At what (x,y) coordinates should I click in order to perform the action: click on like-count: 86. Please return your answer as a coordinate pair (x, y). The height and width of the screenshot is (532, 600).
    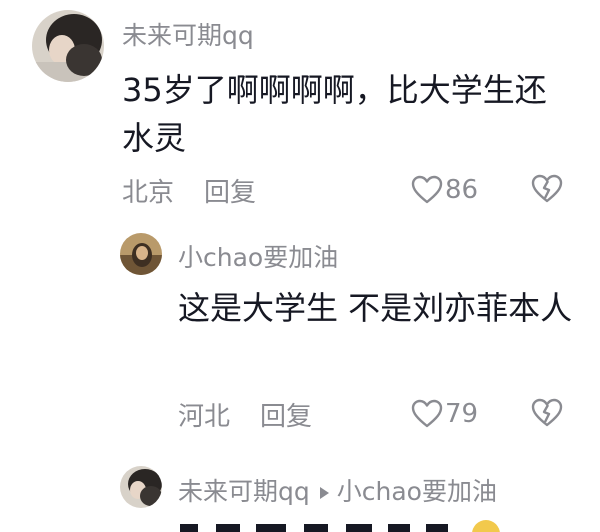
    Looking at the image, I should click on (462, 190).